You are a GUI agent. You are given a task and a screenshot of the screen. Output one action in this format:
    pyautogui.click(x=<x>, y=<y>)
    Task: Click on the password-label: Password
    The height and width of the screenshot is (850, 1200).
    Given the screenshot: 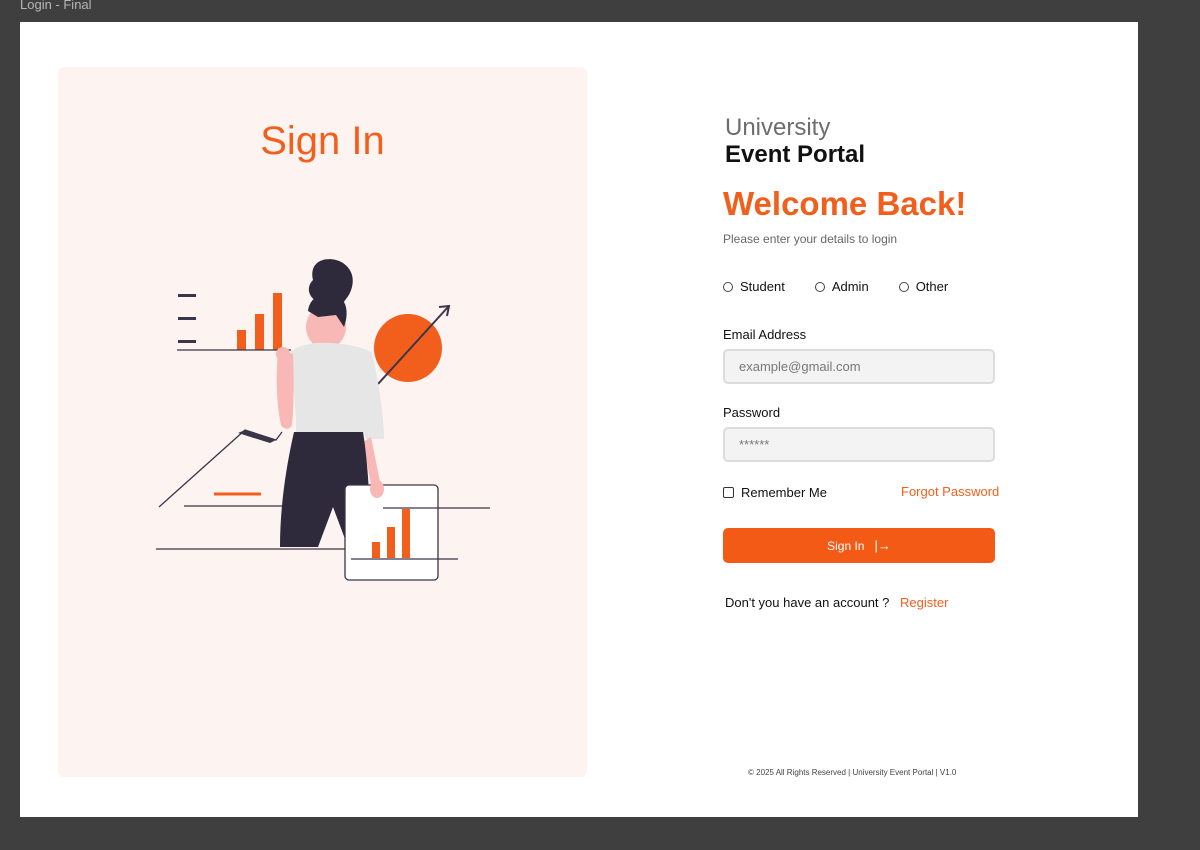 What is the action you would take?
    pyautogui.click(x=752, y=412)
    